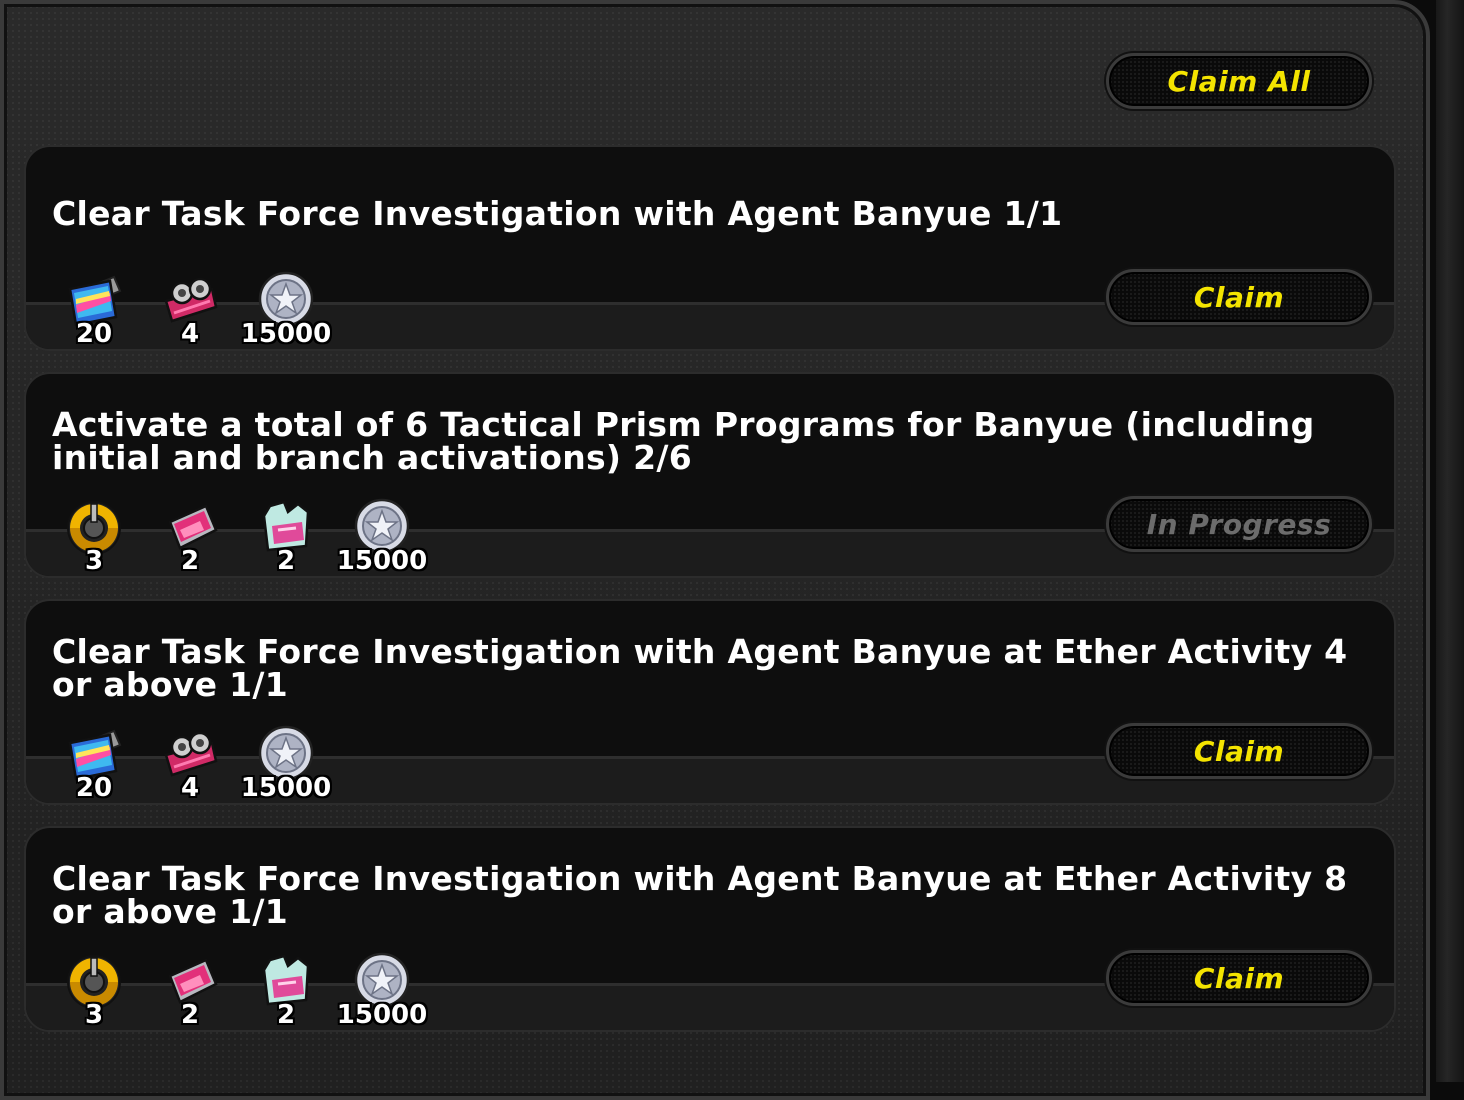  Describe the element at coordinates (1450, 541) in the screenshot. I see `panel-edge` at that location.